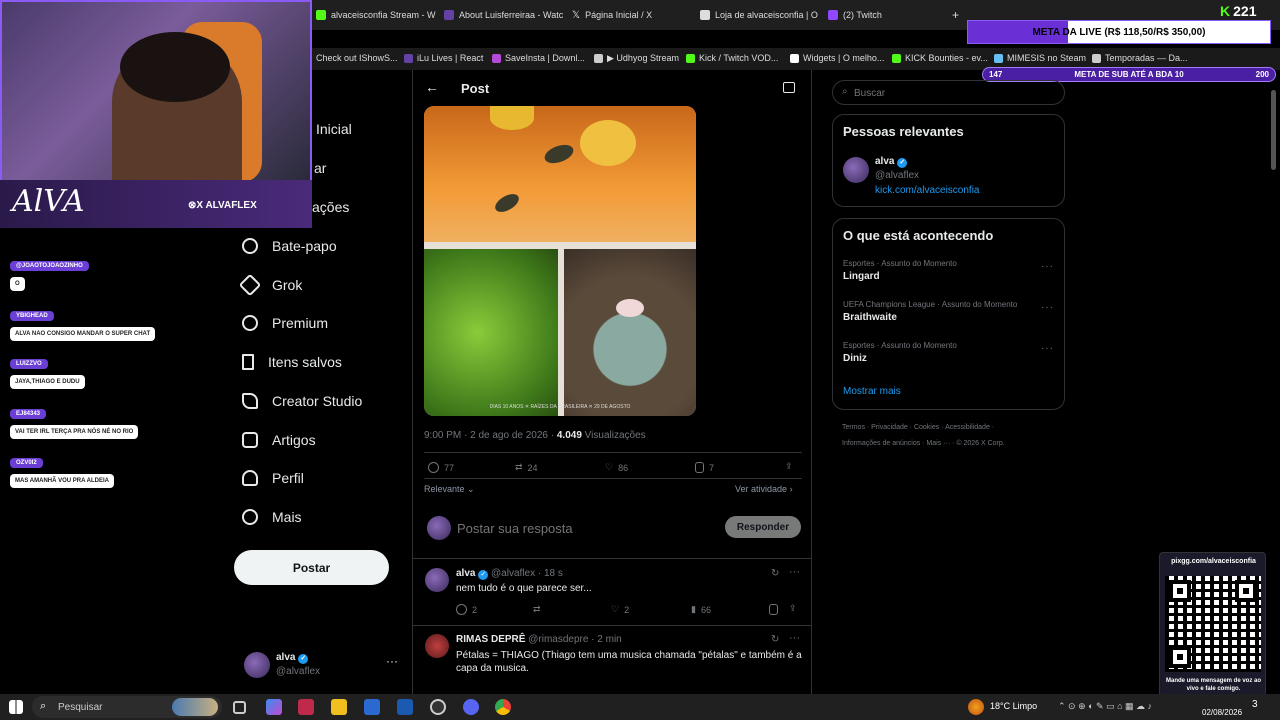 The width and height of the screenshot is (1280, 720). I want to click on tab-kick: alvaceisconfia Stream - W, so click(376, 15).